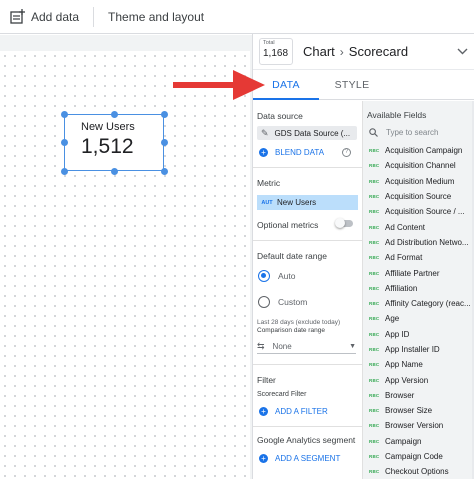 The height and width of the screenshot is (479, 474). I want to click on add-filter-button: + ADD A FILTER, so click(310, 411).